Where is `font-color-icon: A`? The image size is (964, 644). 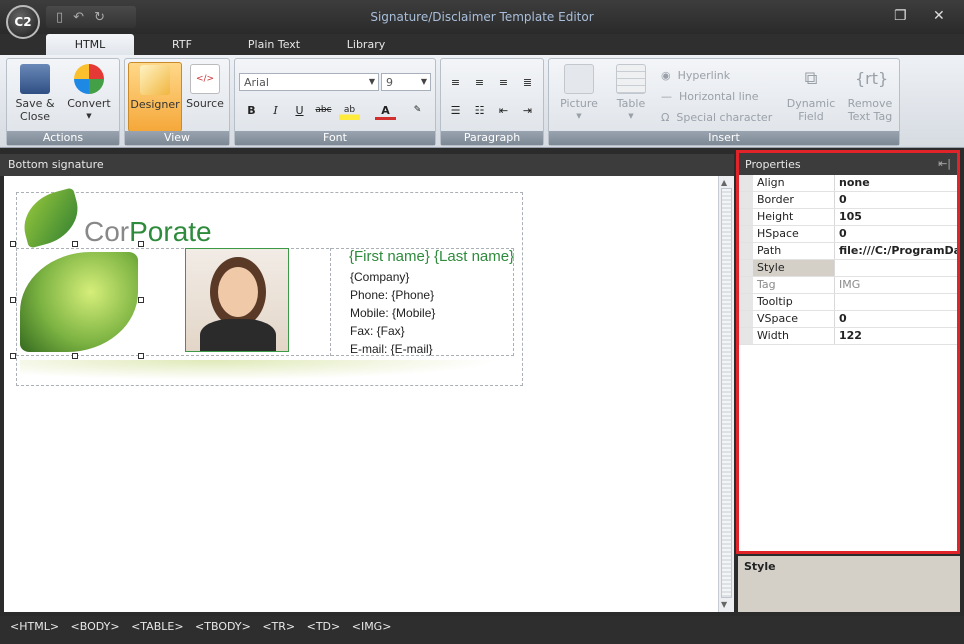 font-color-icon: A is located at coordinates (385, 110).